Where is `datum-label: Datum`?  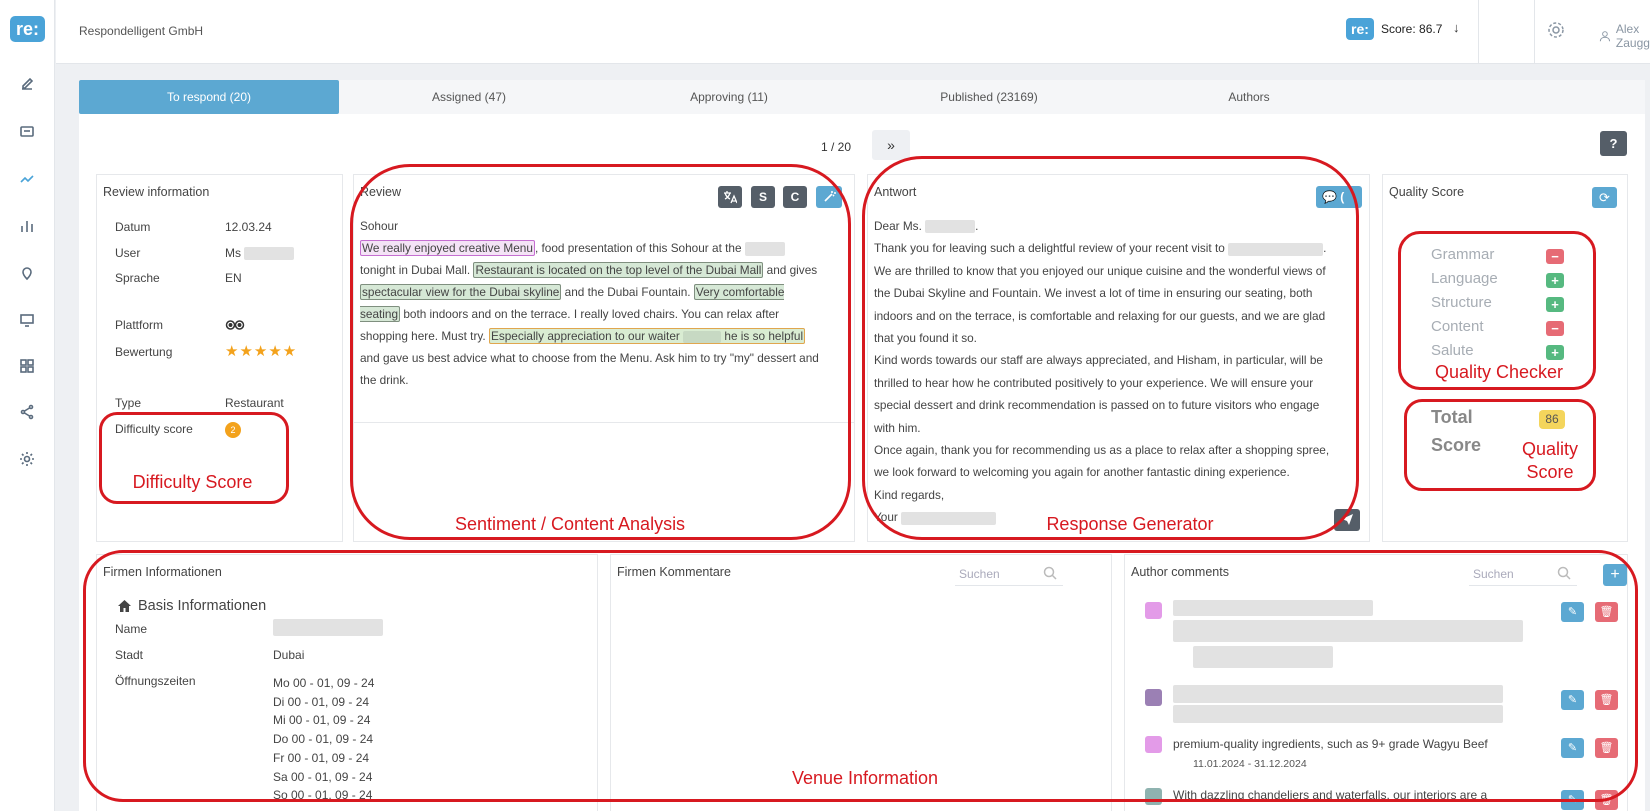 datum-label: Datum is located at coordinates (133, 227).